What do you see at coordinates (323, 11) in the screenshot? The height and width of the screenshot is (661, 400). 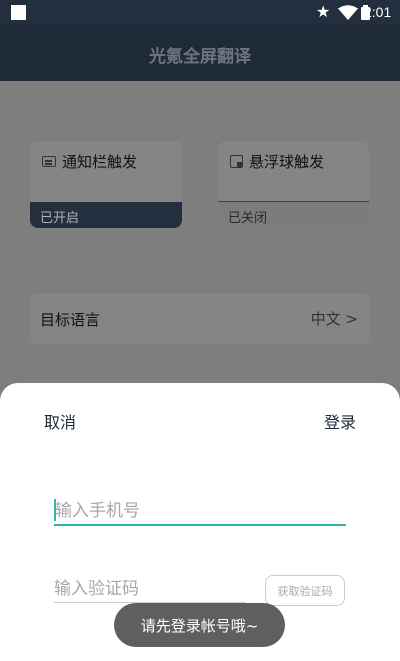 I see `star-icon: ★` at bounding box center [323, 11].